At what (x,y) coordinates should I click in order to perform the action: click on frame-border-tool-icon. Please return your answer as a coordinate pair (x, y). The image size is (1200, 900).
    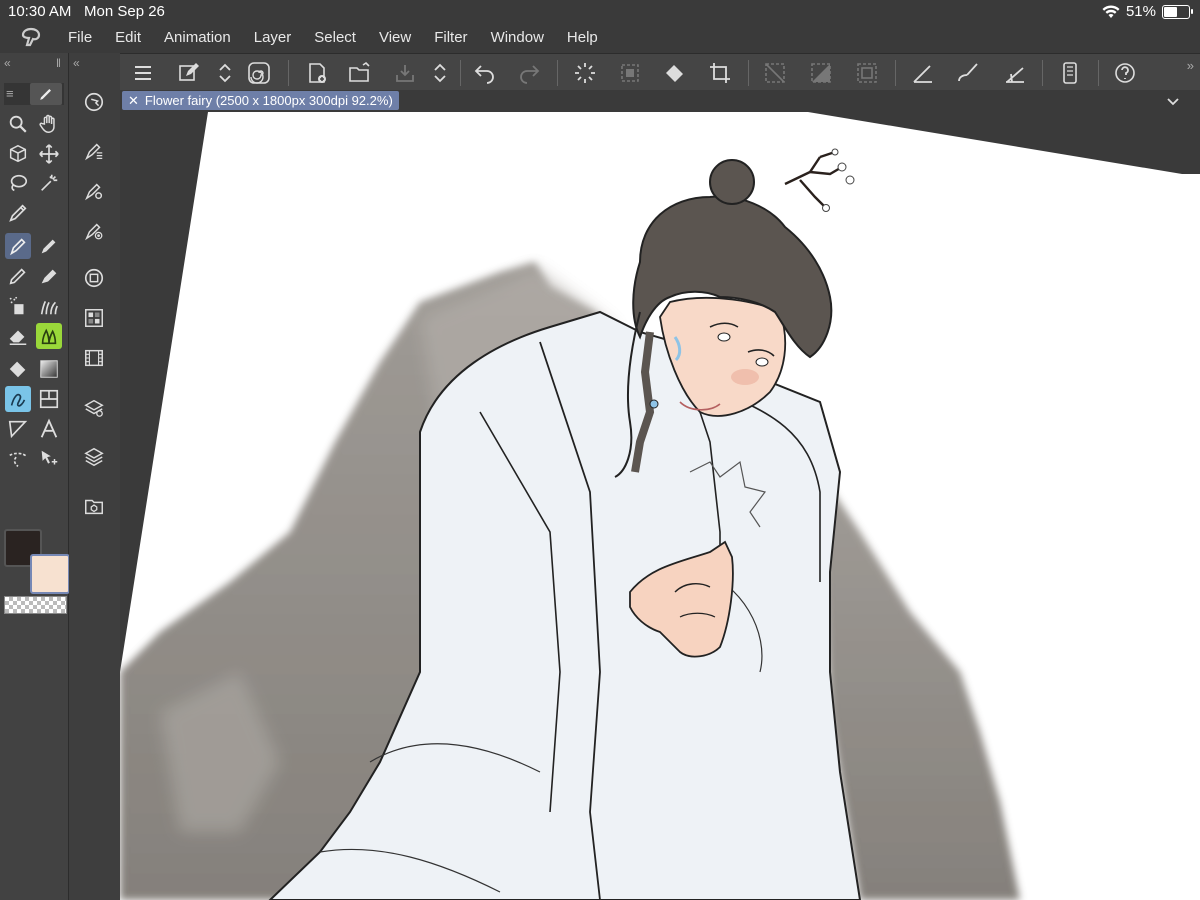
    Looking at the image, I should click on (49, 399).